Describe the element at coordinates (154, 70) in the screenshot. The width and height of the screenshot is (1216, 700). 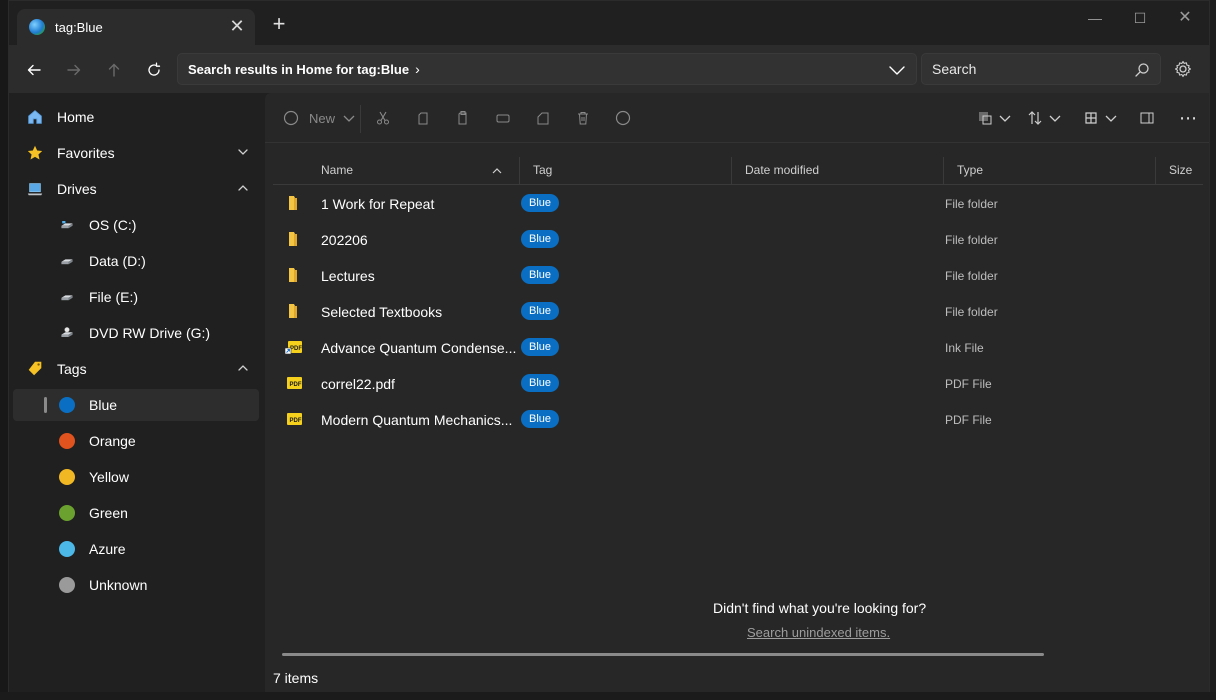
I see `refresh-button` at that location.